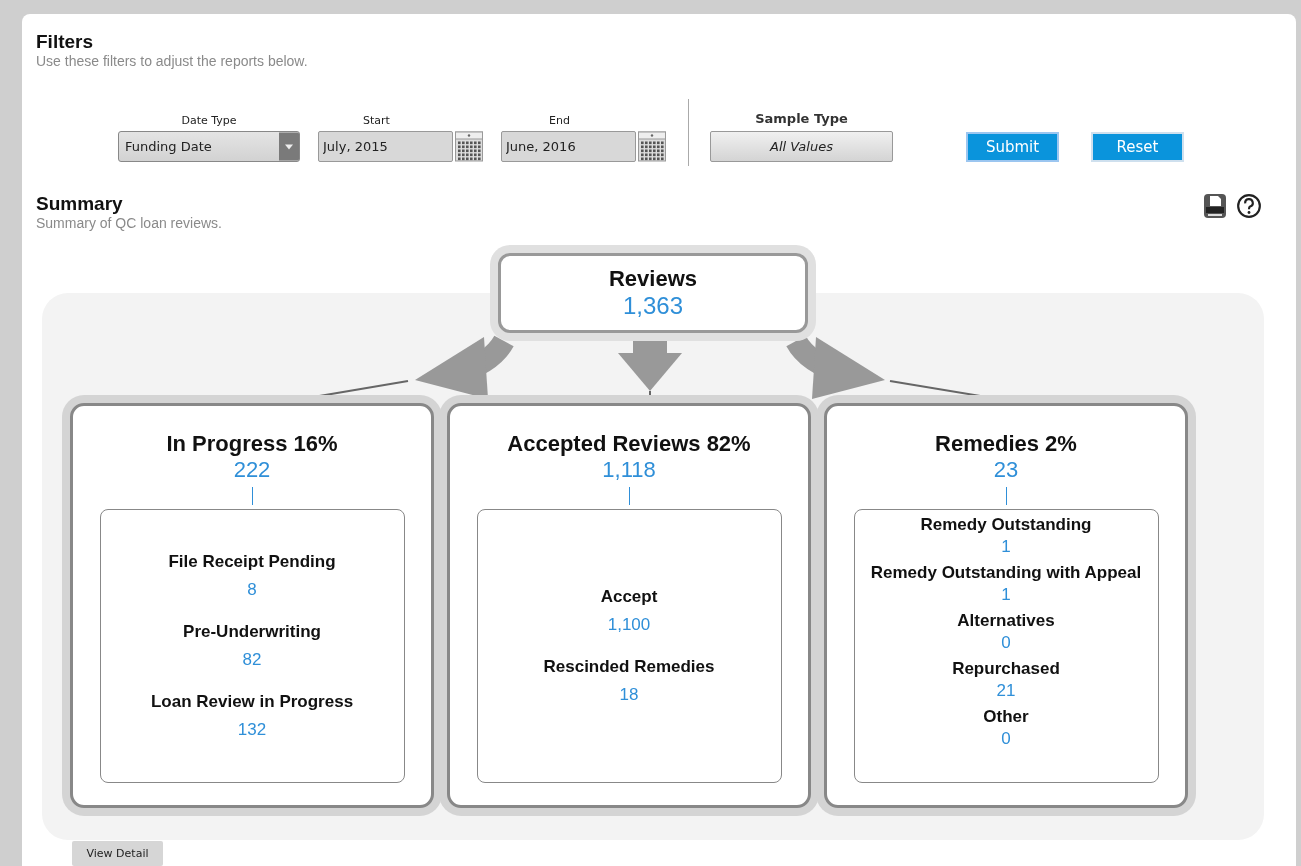  What do you see at coordinates (1006, 621) in the screenshot?
I see `item-label: Alternatives` at bounding box center [1006, 621].